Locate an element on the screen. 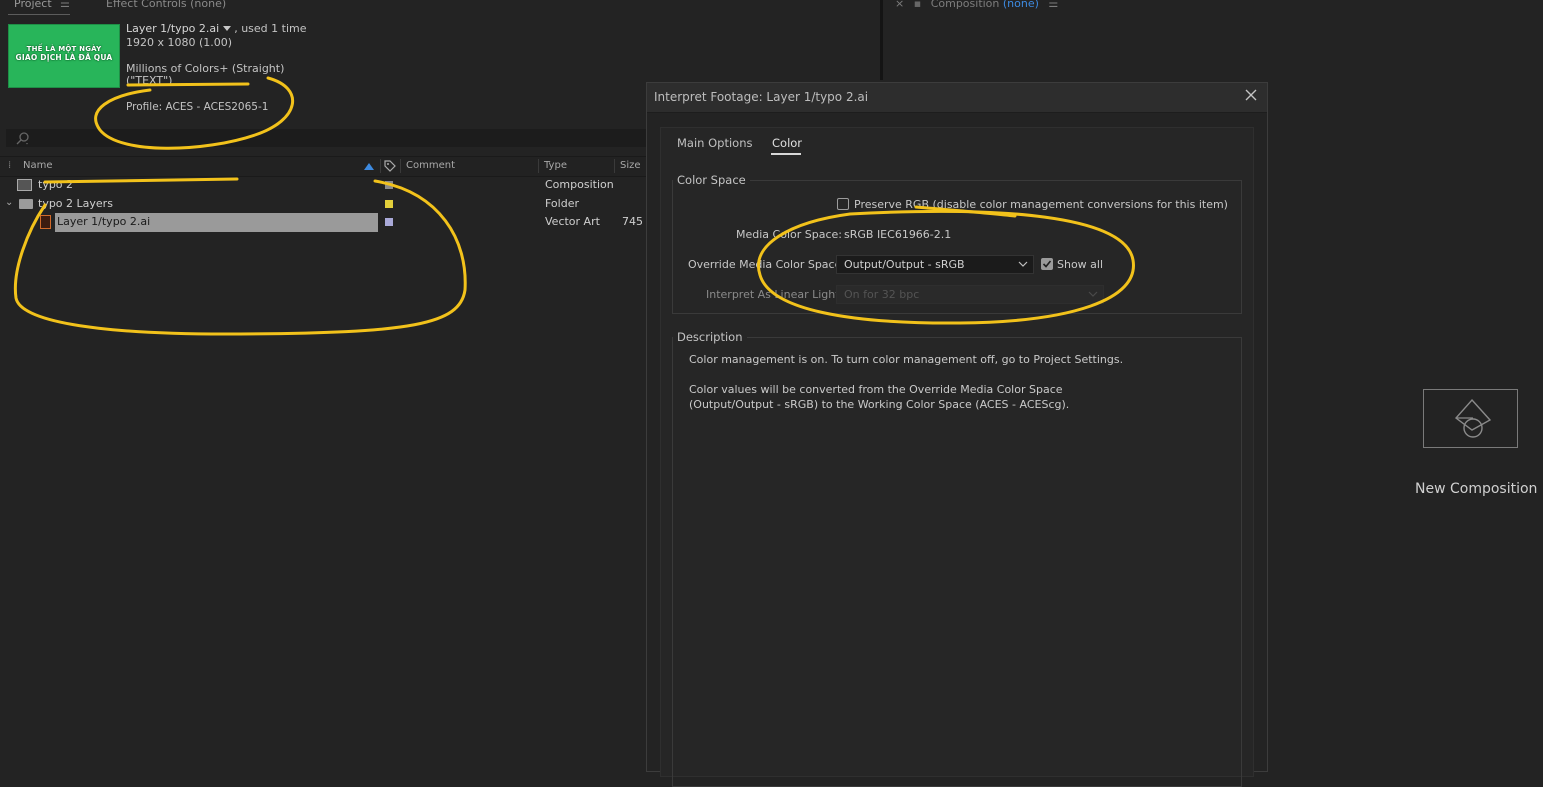  checkmark-icon is located at coordinates (1047, 264).